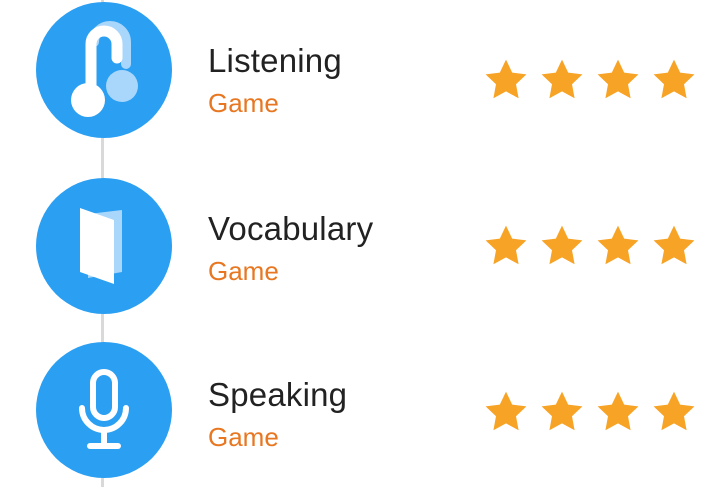 The height and width of the screenshot is (487, 720). What do you see at coordinates (101, 246) in the screenshot?
I see `book-icon` at bounding box center [101, 246].